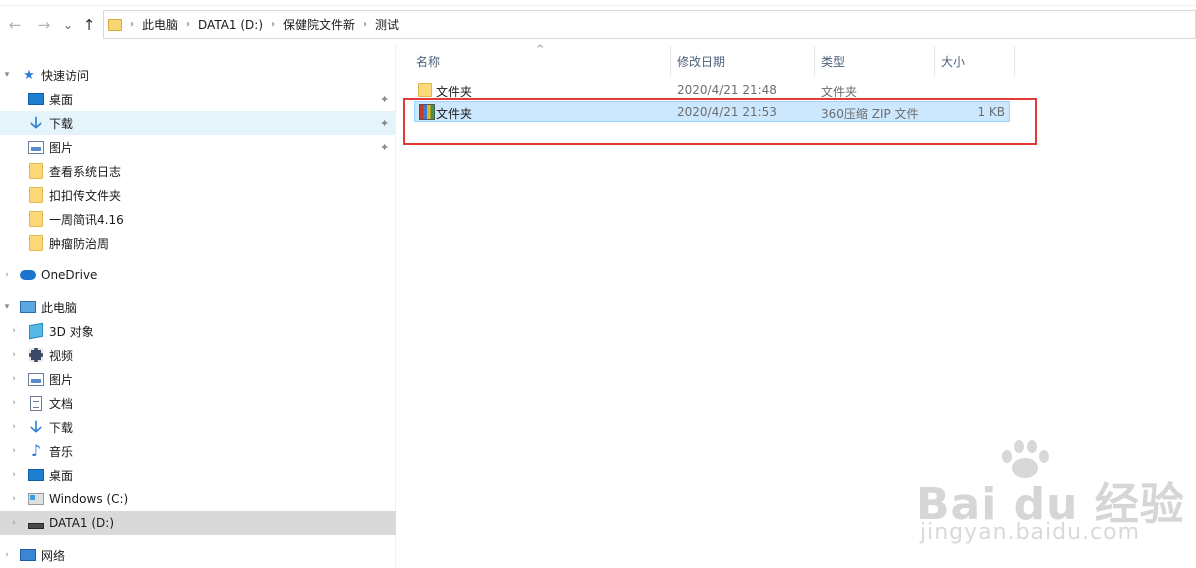 The width and height of the screenshot is (1196, 568). What do you see at coordinates (727, 90) in the screenshot?
I see `file-modified: 2020/4/21 21:48` at bounding box center [727, 90].